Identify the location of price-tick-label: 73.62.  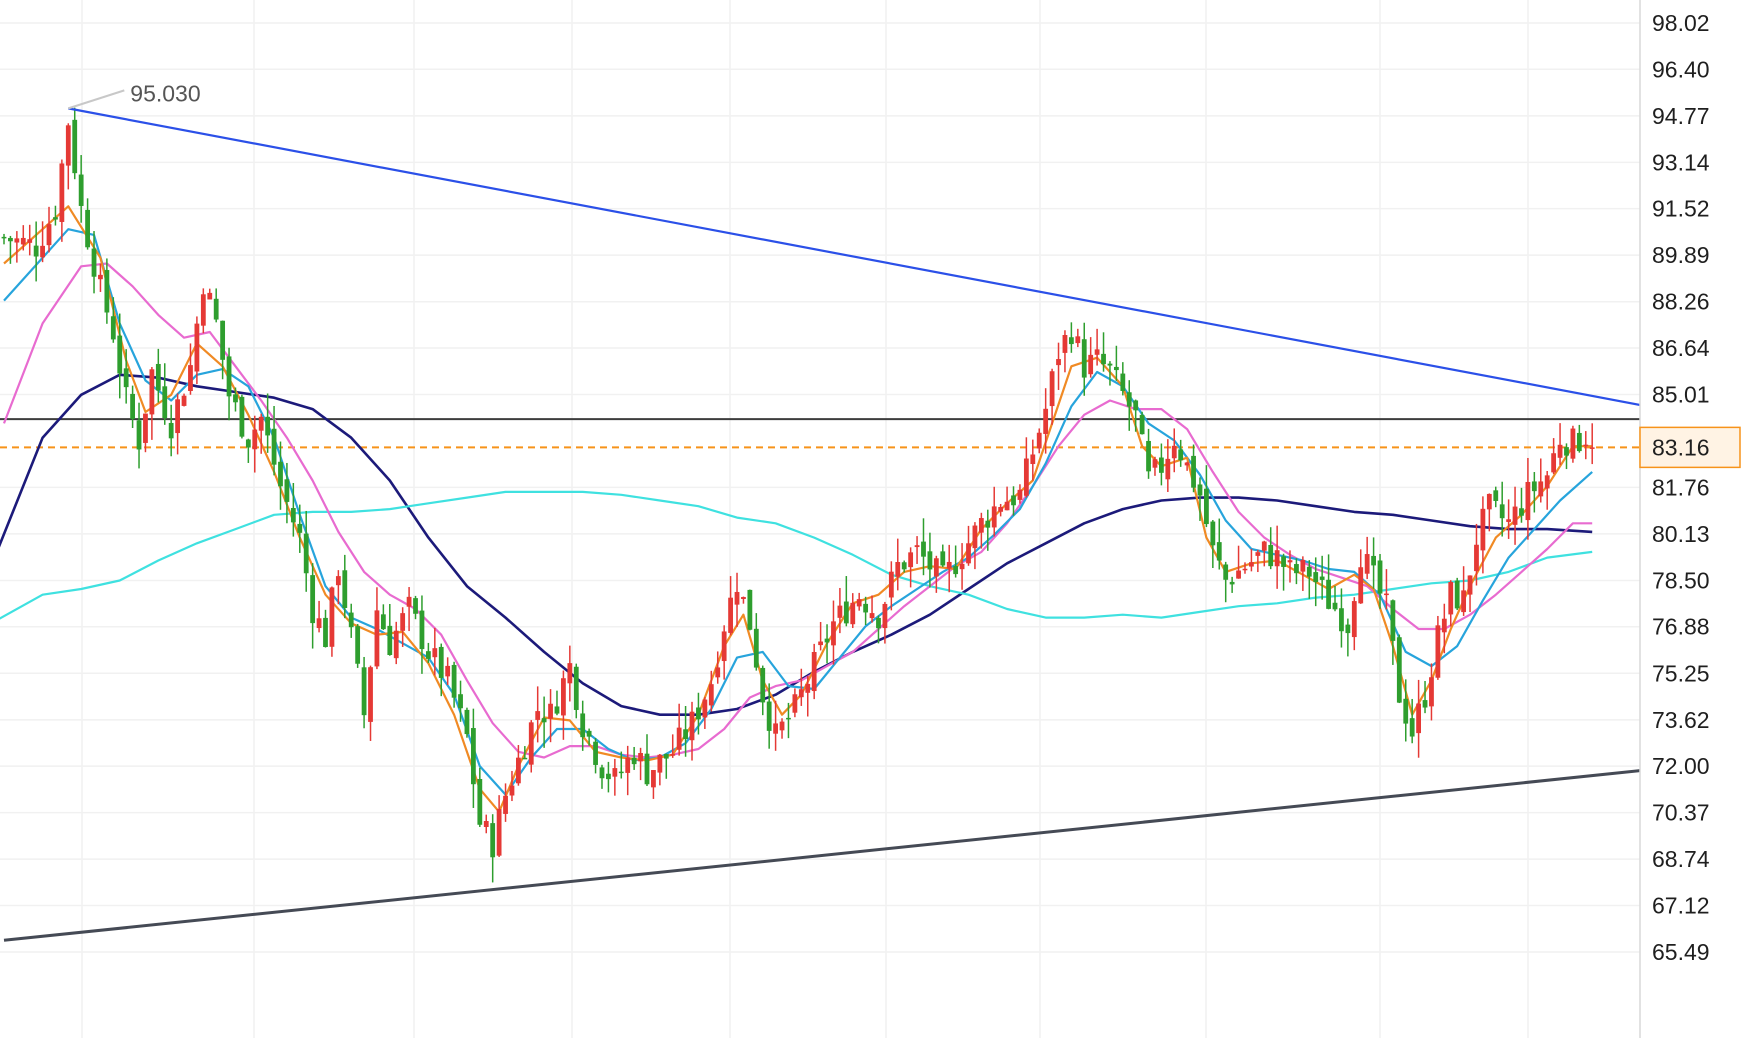
(1681, 720).